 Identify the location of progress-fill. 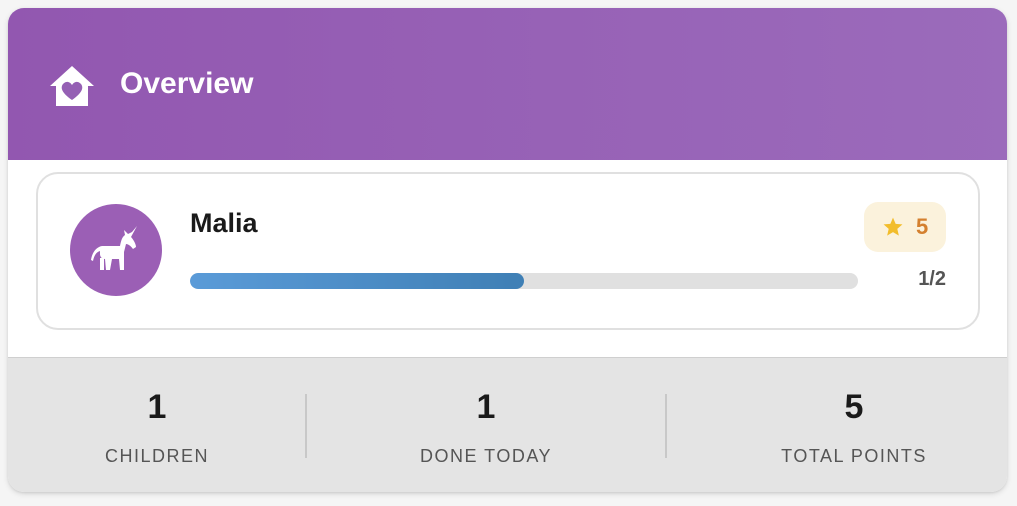
(357, 281).